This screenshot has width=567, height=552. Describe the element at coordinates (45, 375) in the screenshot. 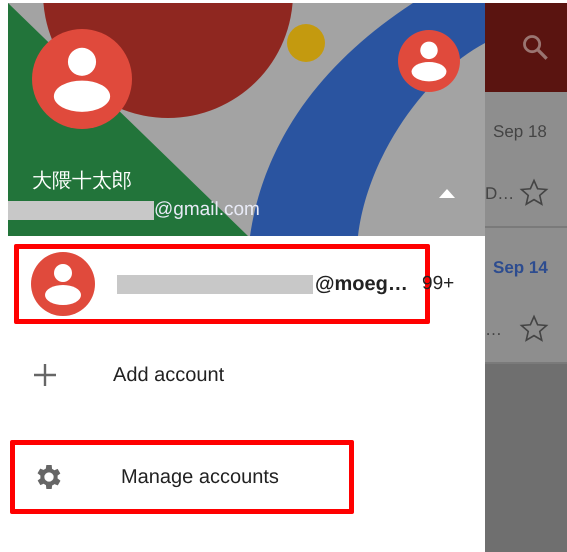

I see `plus-icon` at that location.